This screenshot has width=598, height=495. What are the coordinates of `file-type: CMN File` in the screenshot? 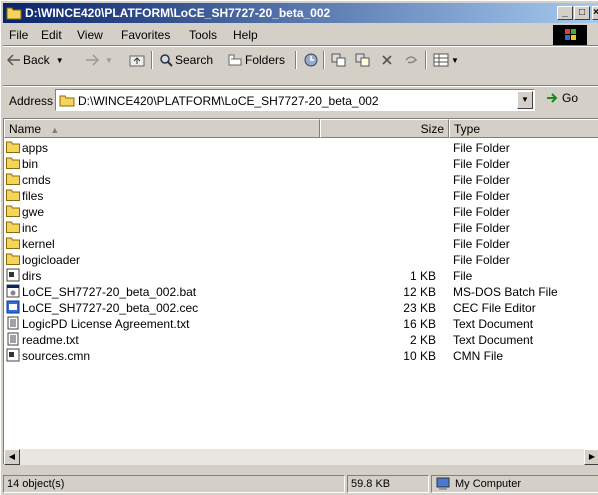 It's located at (478, 356).